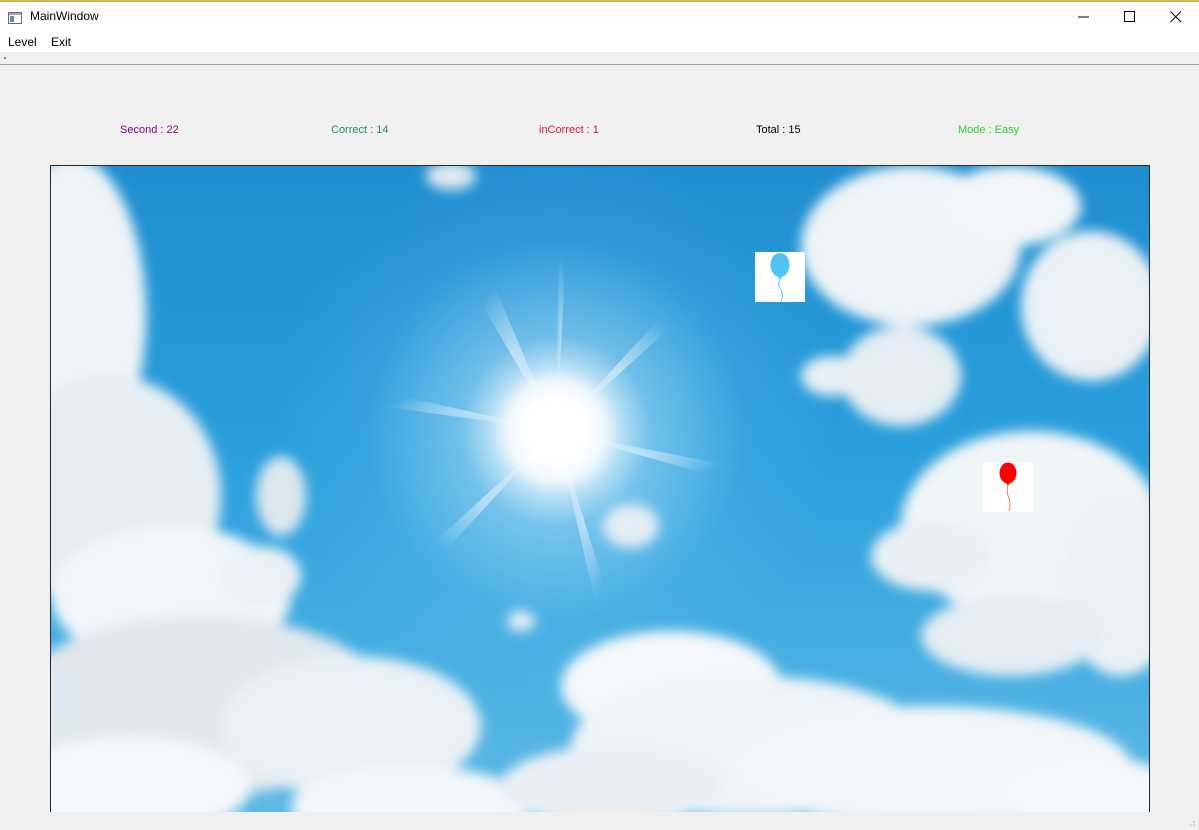  What do you see at coordinates (599, 16) in the screenshot?
I see `title-bar: MainWindow` at bounding box center [599, 16].